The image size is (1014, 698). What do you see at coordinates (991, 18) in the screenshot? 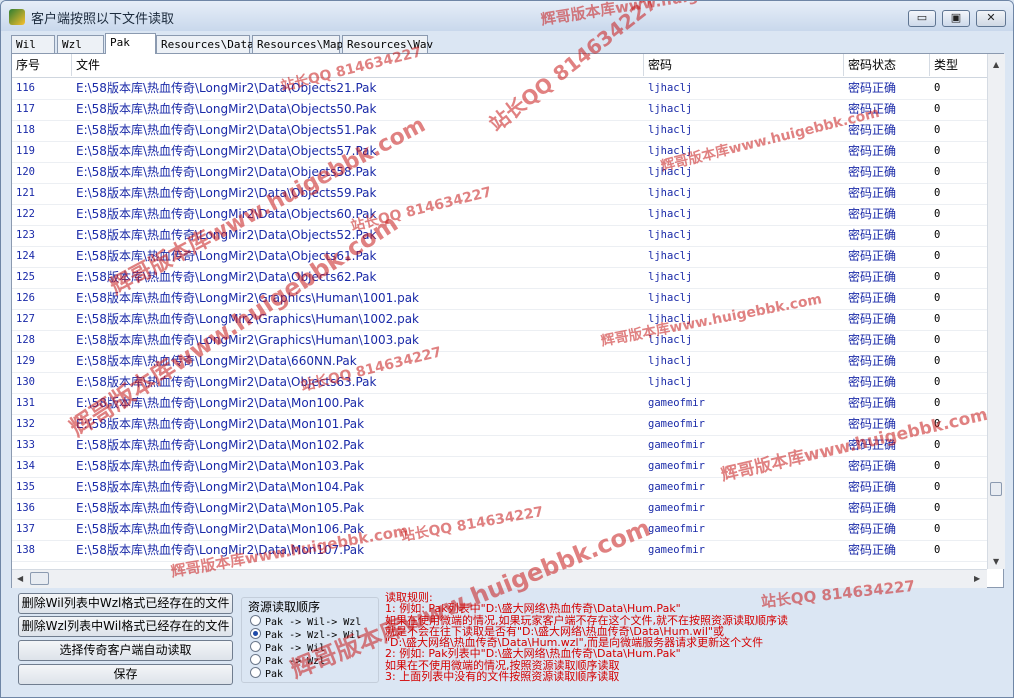
I see `close-button: ✕` at bounding box center [991, 18].